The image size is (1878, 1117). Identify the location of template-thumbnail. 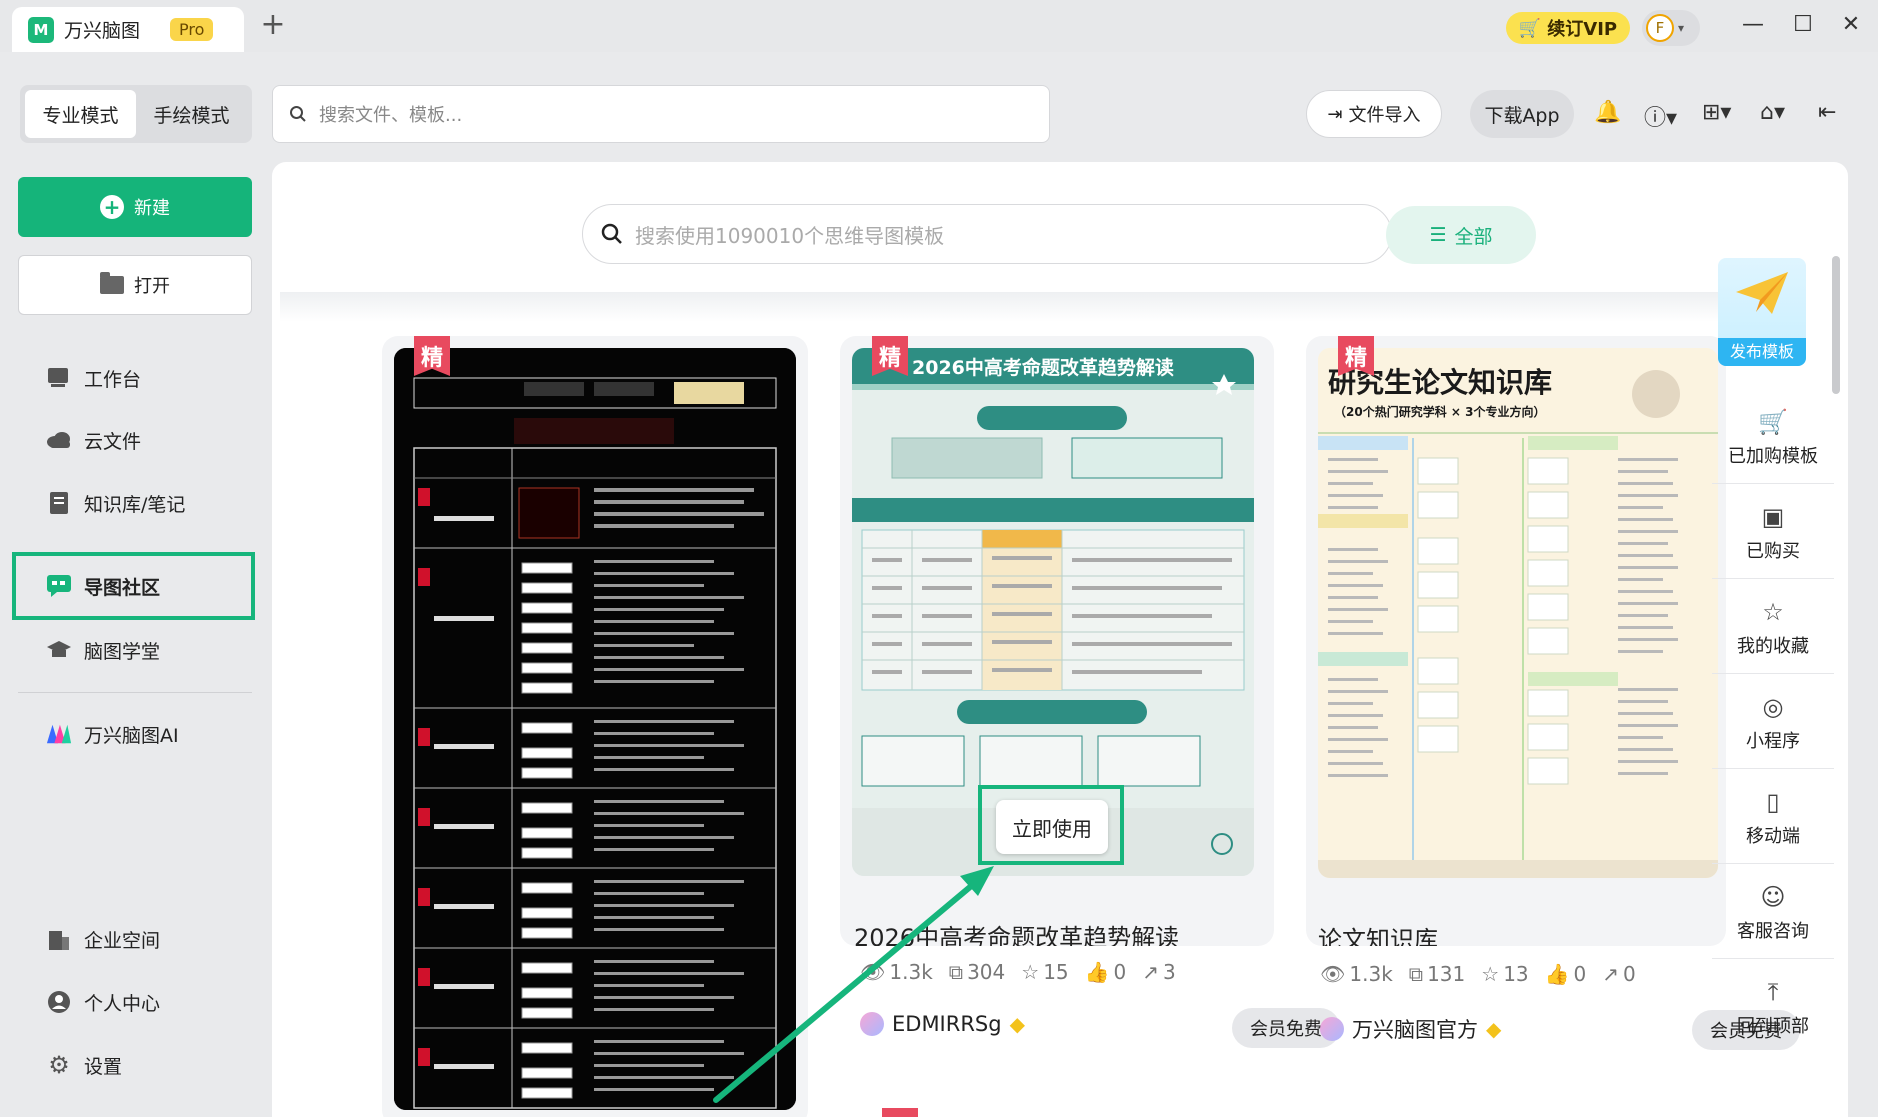
(595, 729).